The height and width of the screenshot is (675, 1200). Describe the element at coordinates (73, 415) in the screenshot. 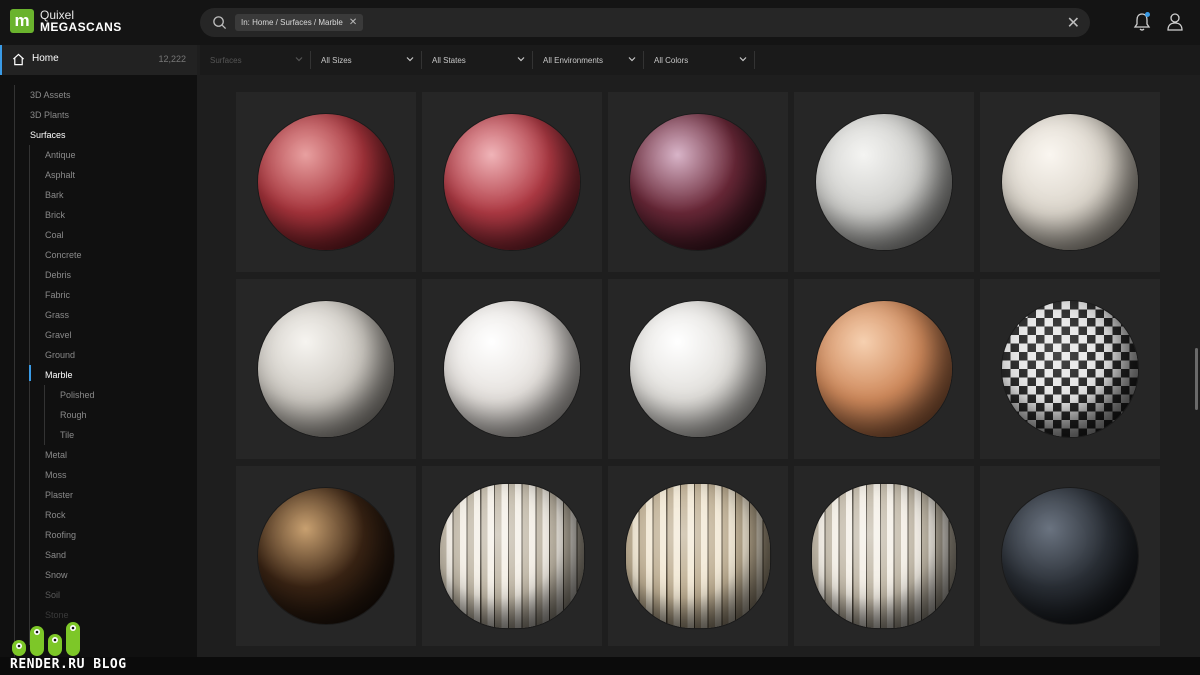

I see `sidebar-item-rough: Rough` at that location.